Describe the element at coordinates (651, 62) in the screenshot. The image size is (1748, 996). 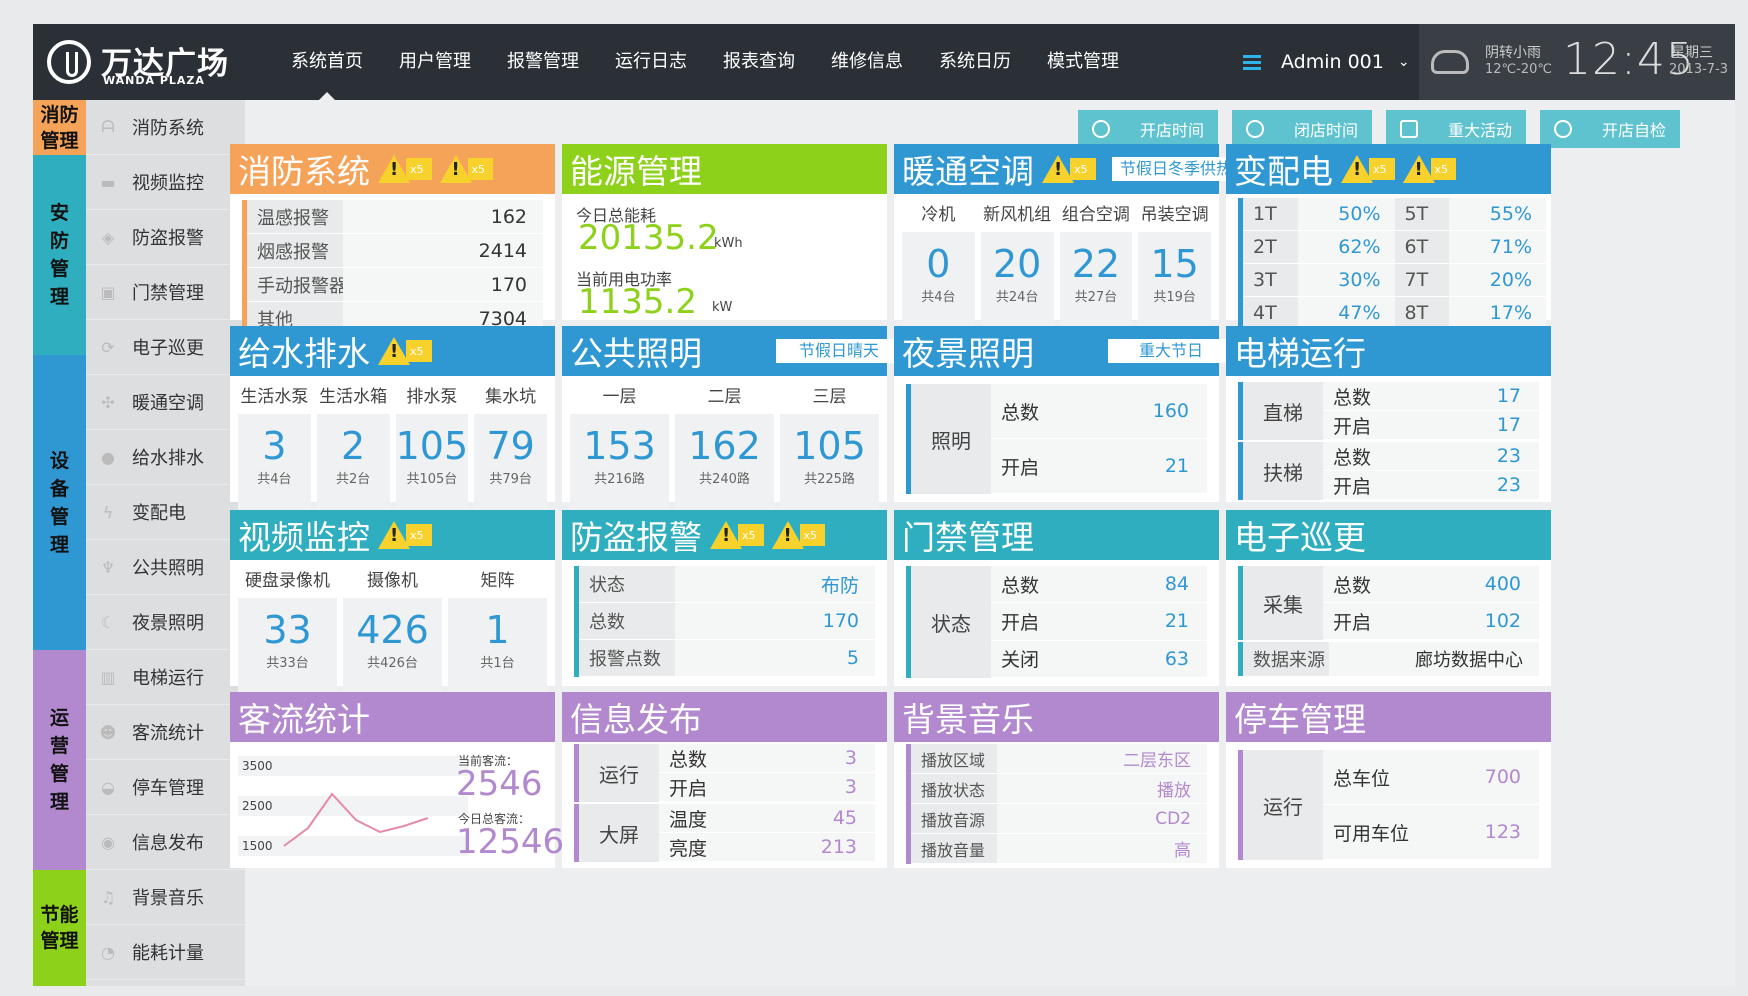
I see `nav-item: 运行日志` at that location.